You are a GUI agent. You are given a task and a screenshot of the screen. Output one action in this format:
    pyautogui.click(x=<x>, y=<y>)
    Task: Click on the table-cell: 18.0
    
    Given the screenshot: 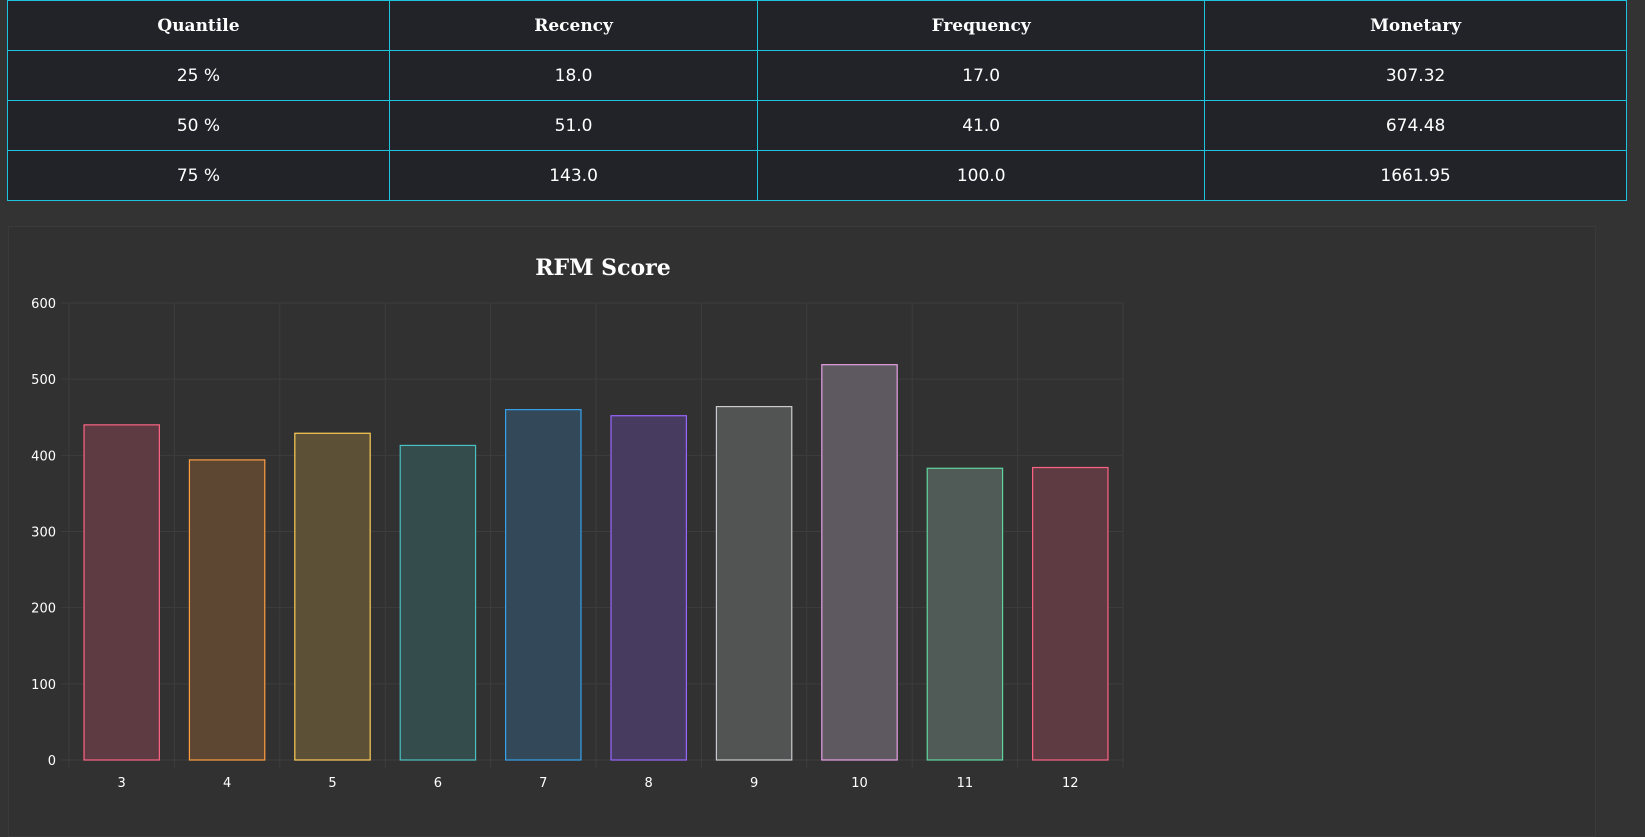 What is the action you would take?
    pyautogui.click(x=573, y=75)
    